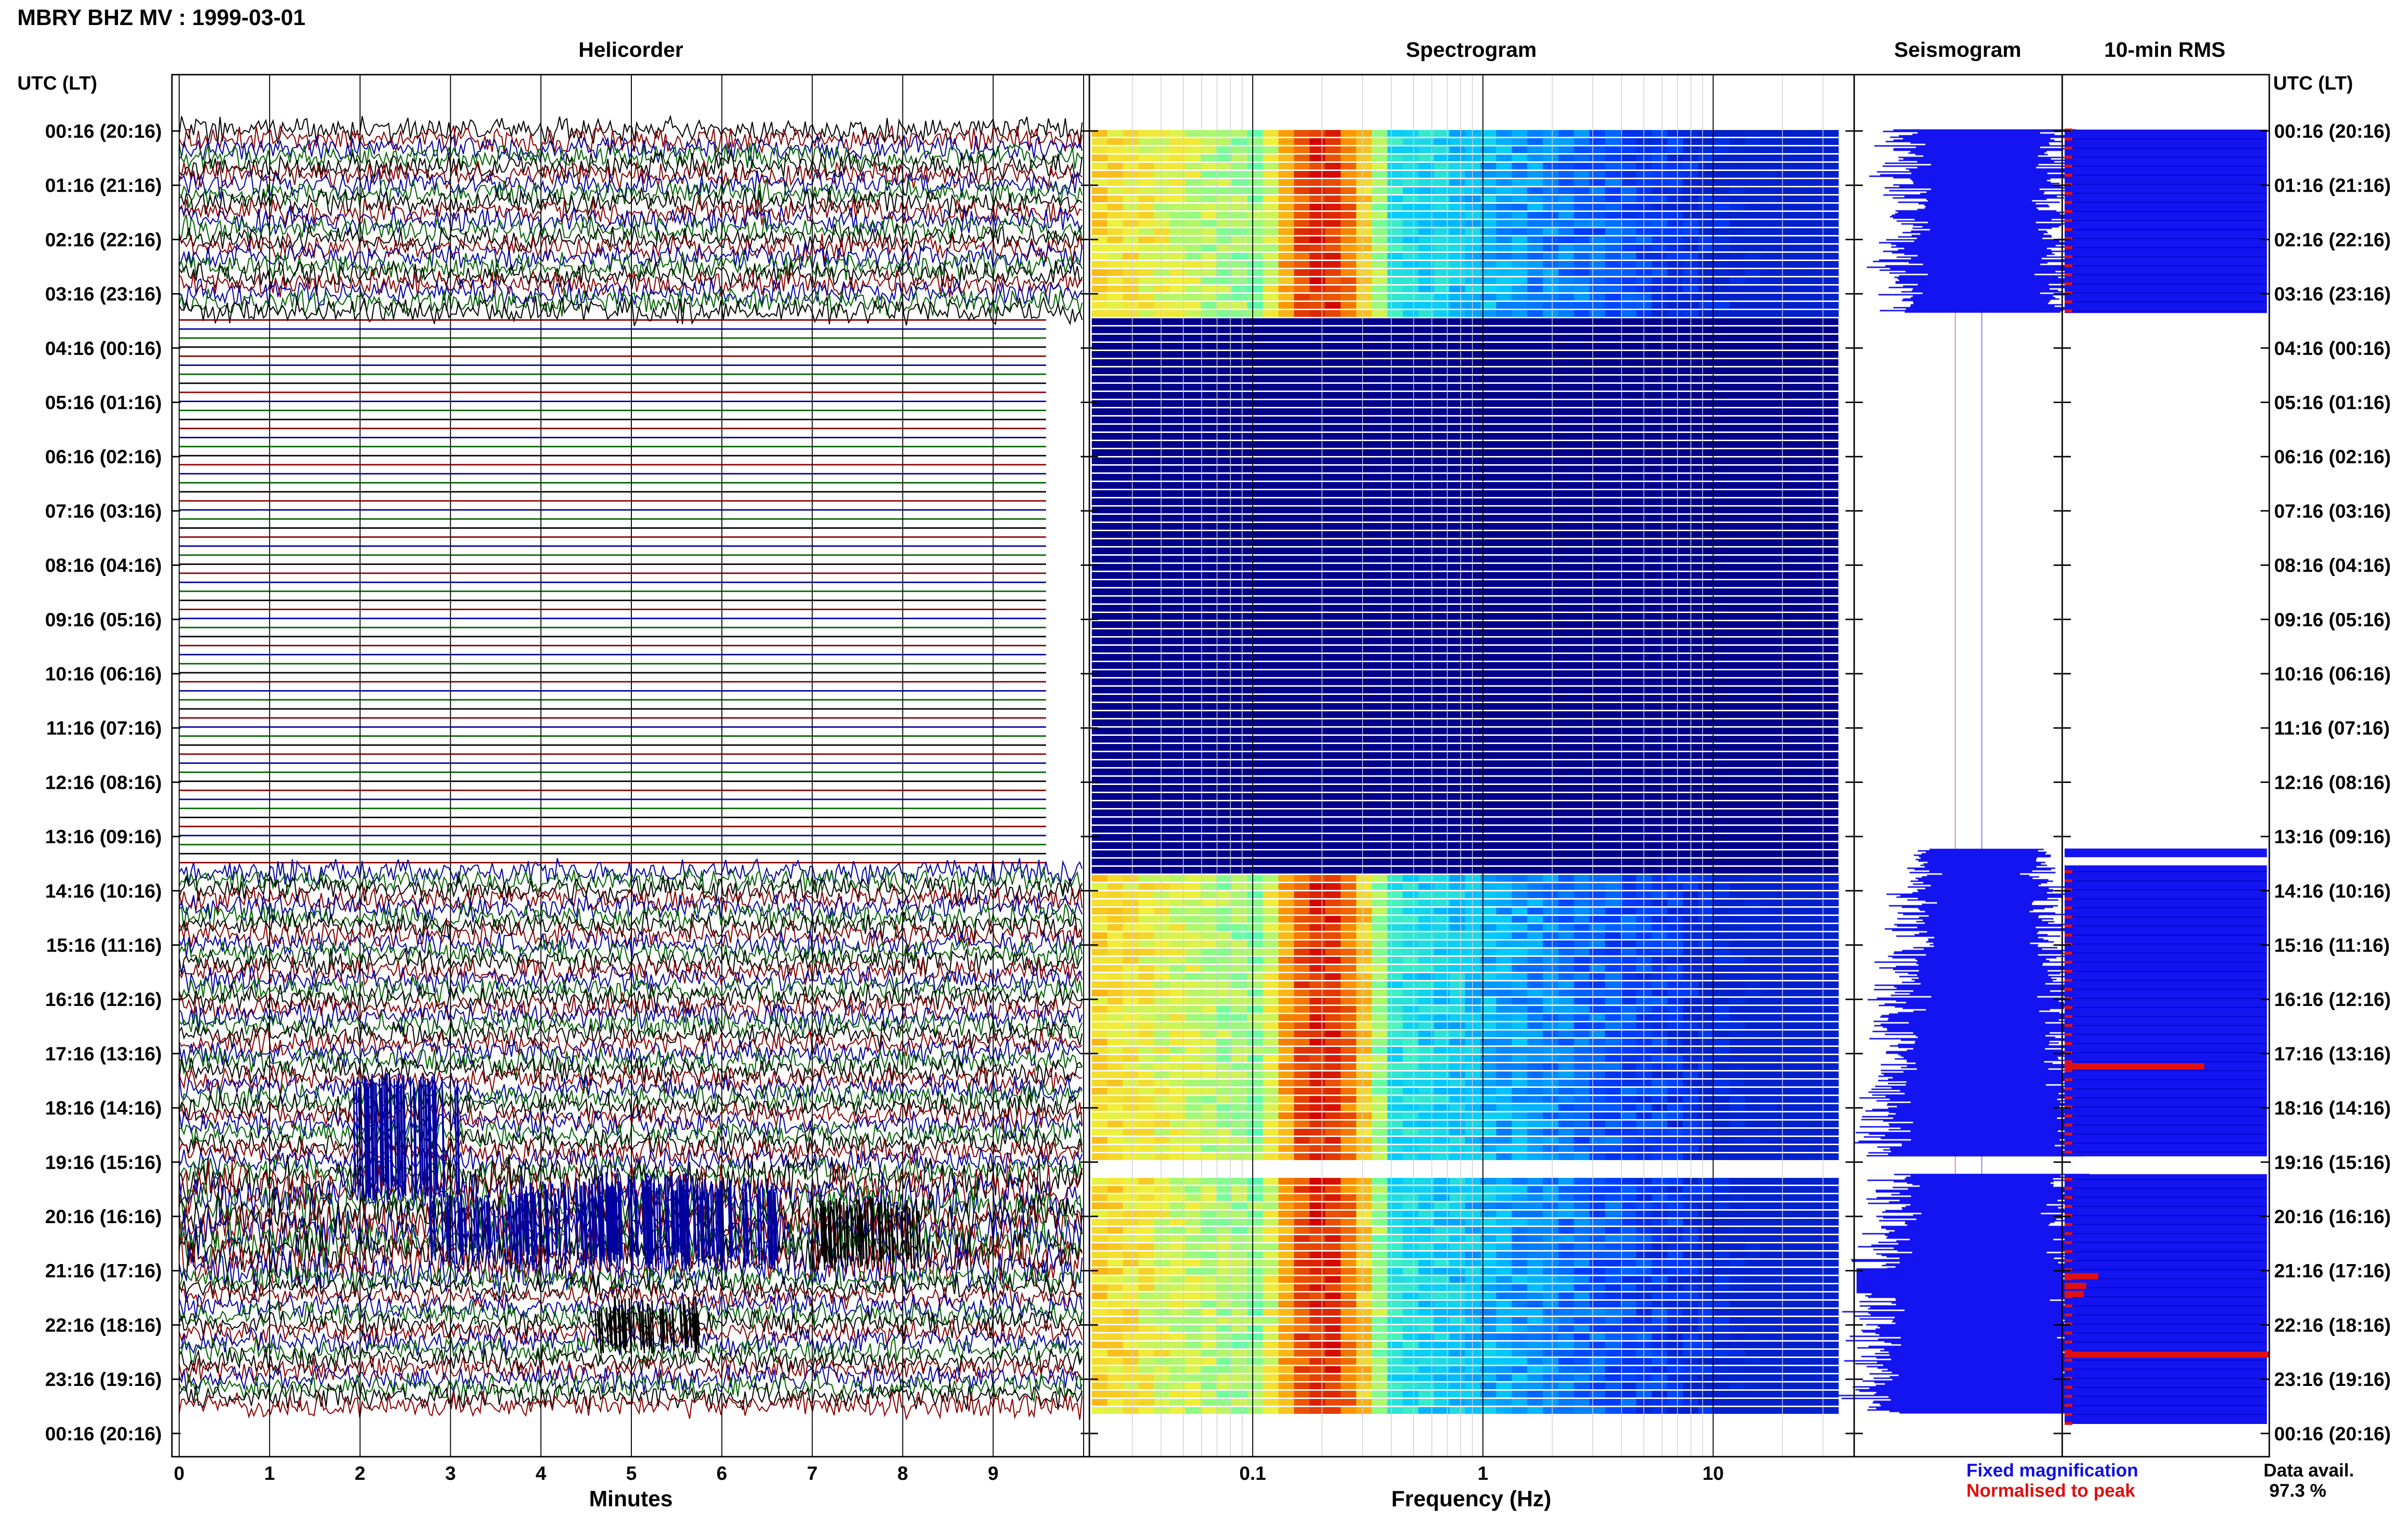 The height and width of the screenshot is (1514, 2408). Describe the element at coordinates (1483, 1473) in the screenshot. I see `spectrogram-tick-label: 1` at that location.